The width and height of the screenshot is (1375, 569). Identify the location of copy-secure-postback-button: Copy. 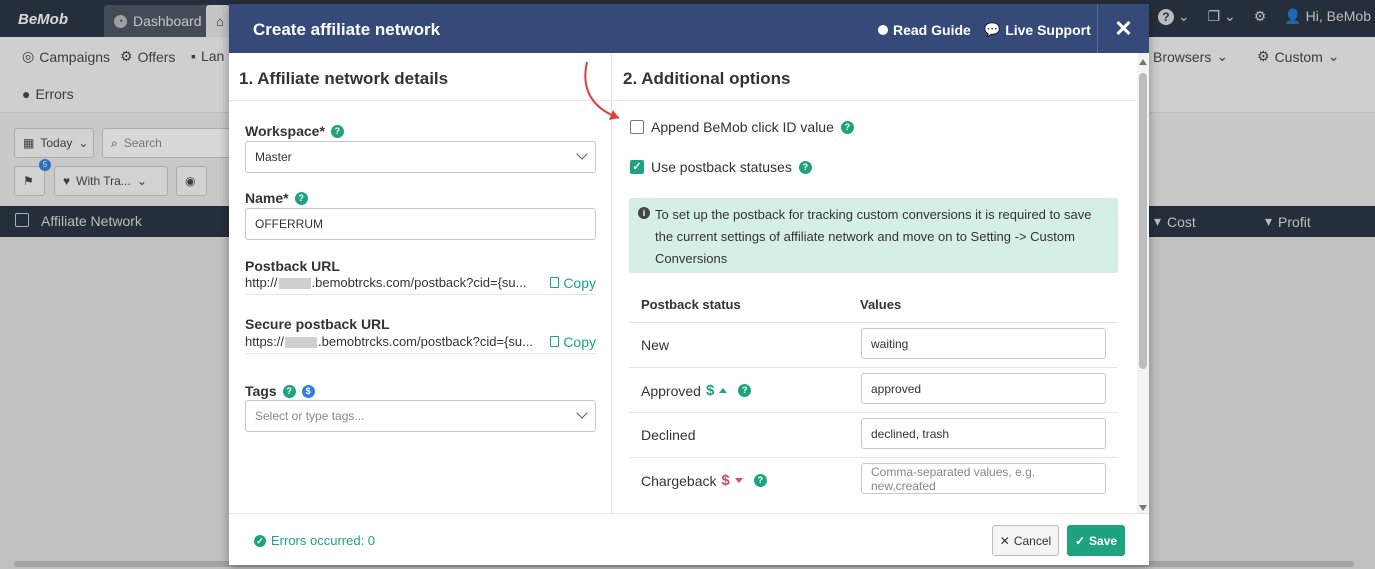
(573, 342).